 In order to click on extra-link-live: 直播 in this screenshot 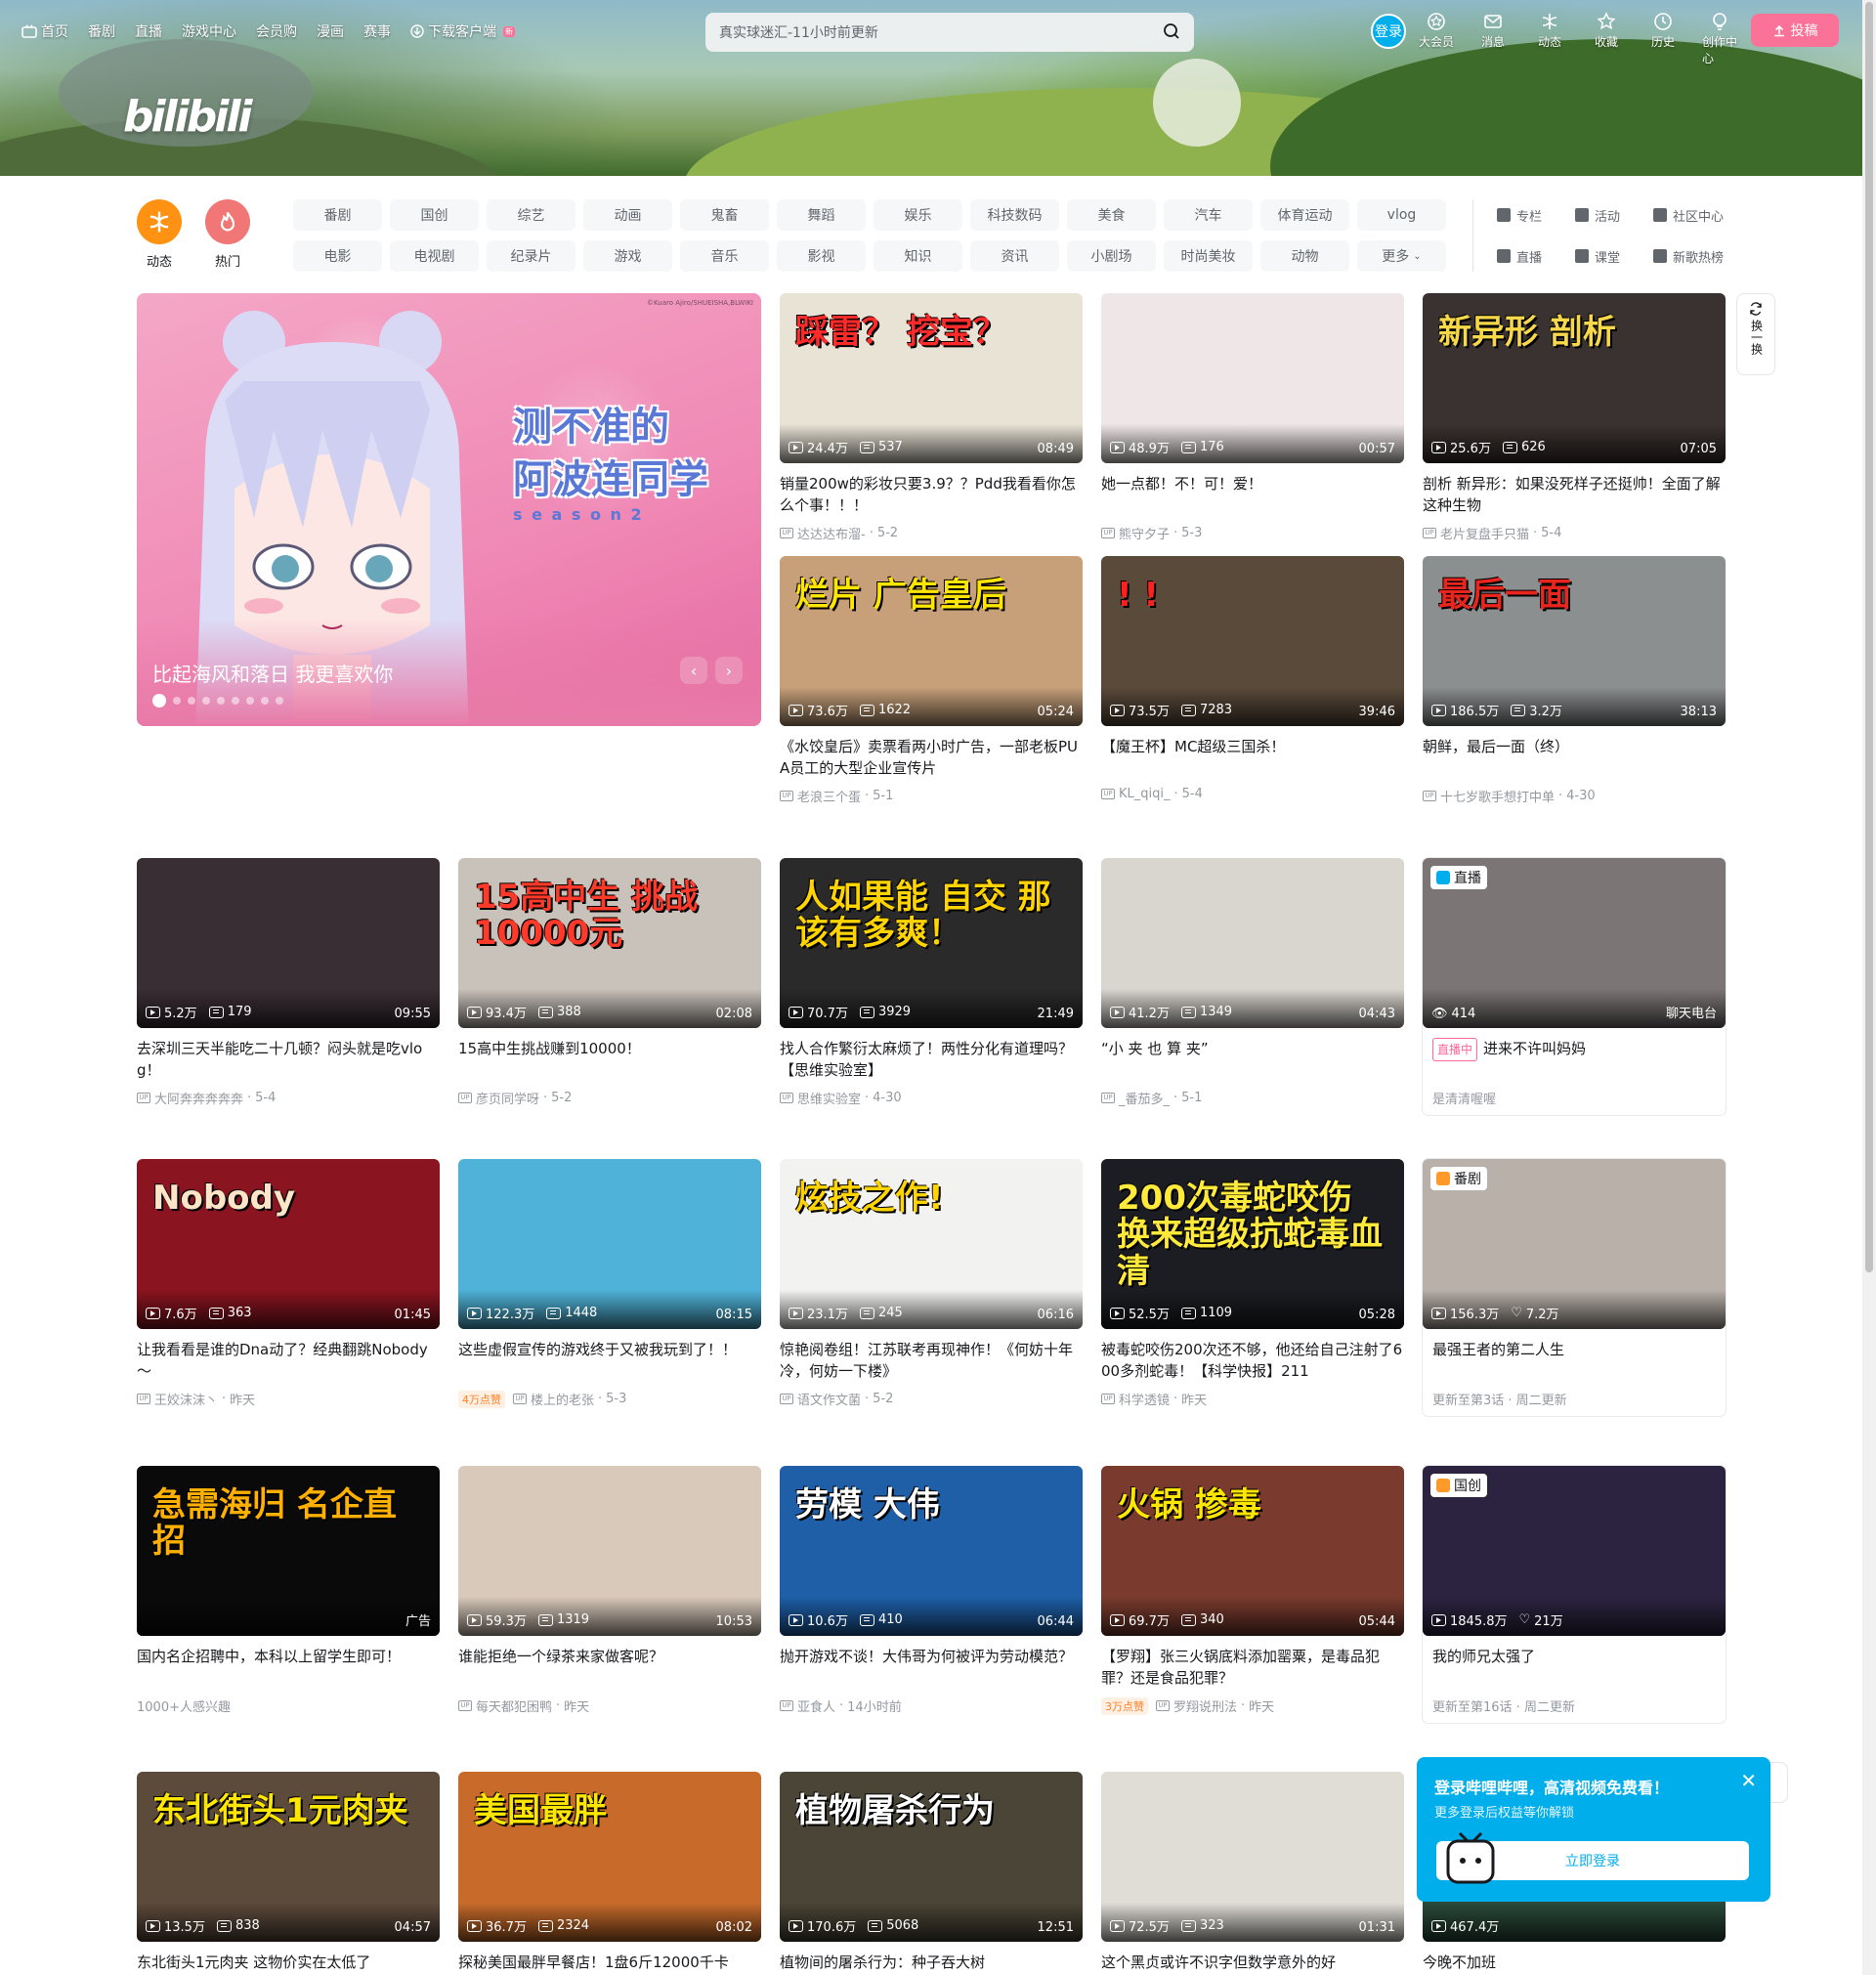, I will do `click(1536, 256)`.